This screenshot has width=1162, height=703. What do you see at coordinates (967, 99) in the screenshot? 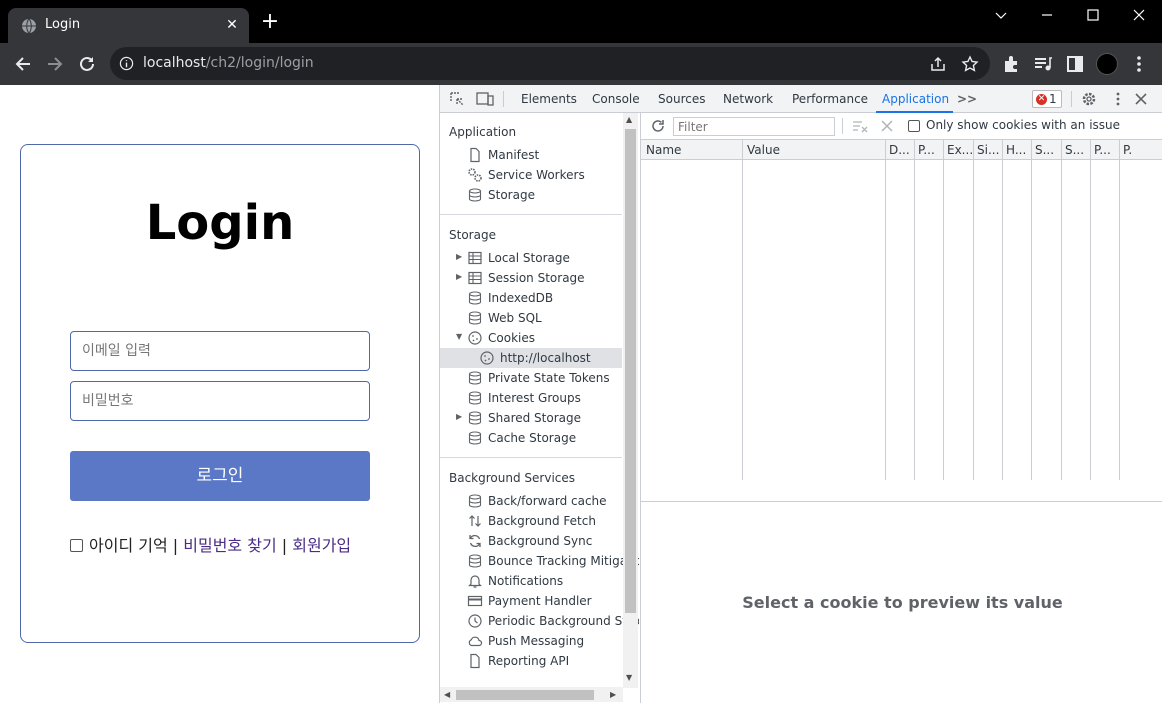
I see `more-tabs-chevron-icon: >>` at bounding box center [967, 99].